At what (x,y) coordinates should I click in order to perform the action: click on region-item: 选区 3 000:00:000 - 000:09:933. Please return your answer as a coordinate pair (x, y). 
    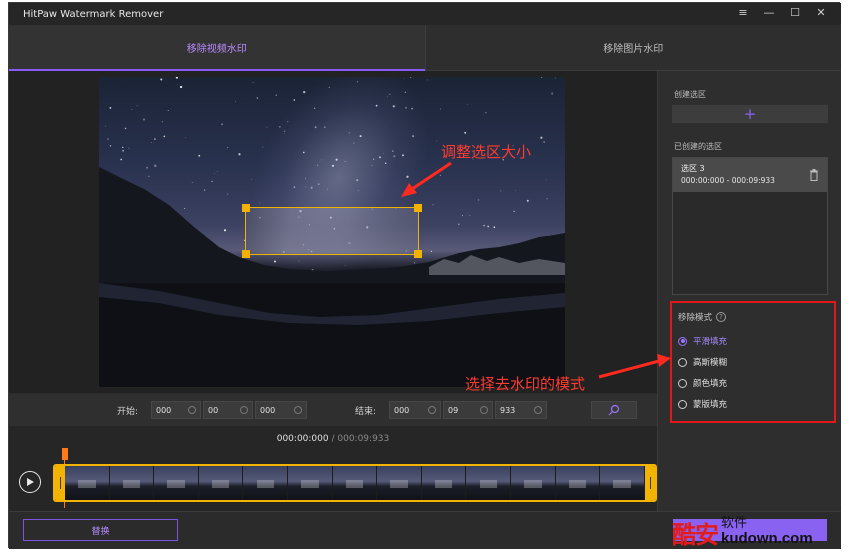
    Looking at the image, I should click on (750, 175).